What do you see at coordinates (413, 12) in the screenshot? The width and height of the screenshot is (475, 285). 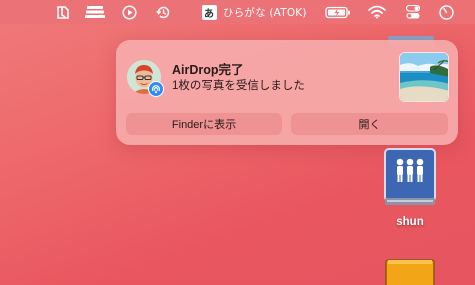 I see `control-center-icon` at bounding box center [413, 12].